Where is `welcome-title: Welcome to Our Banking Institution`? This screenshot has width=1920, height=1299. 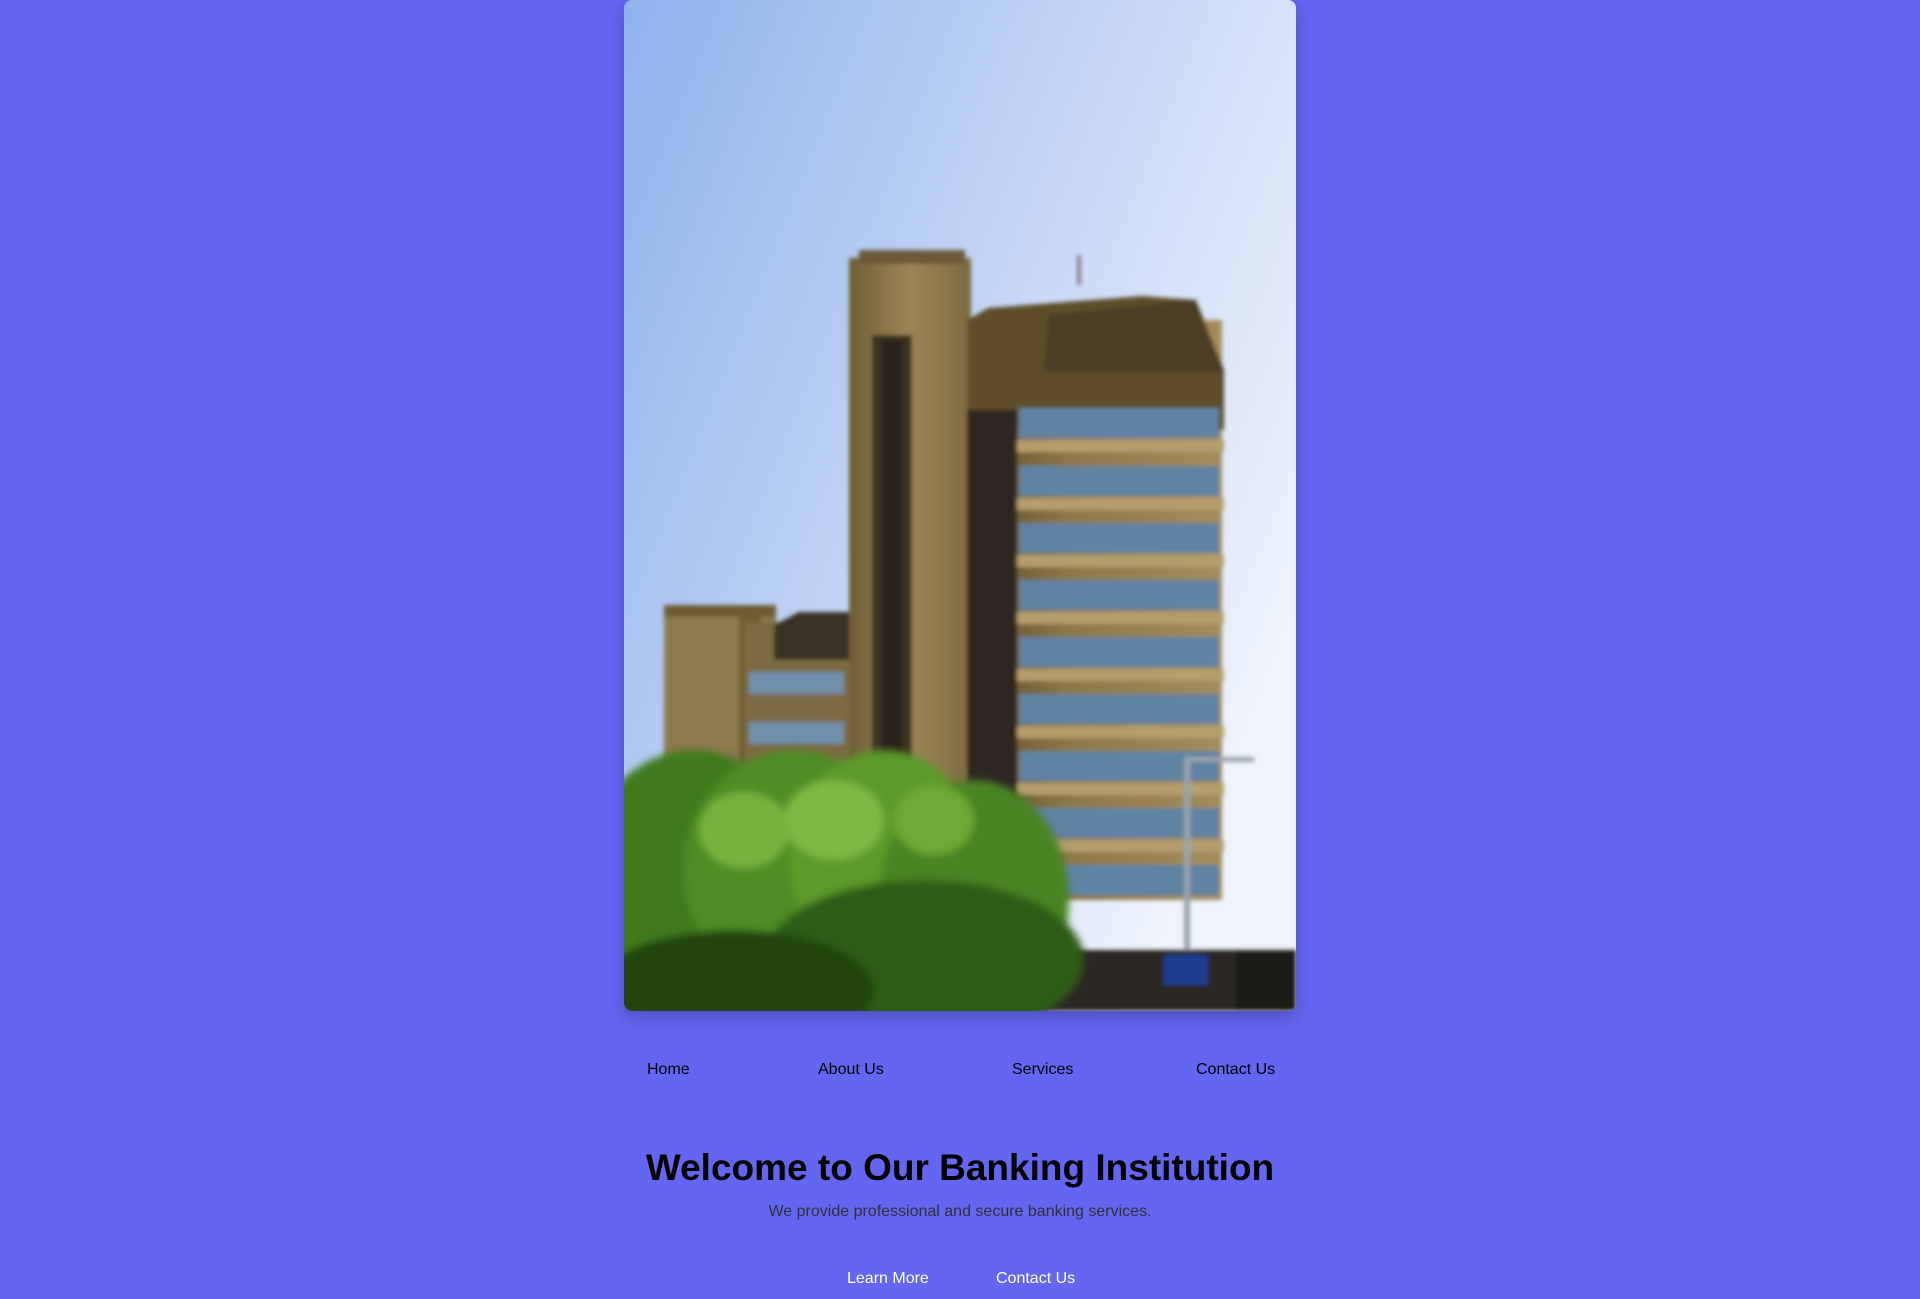
welcome-title: Welcome to Our Banking Institution is located at coordinates (960, 1167).